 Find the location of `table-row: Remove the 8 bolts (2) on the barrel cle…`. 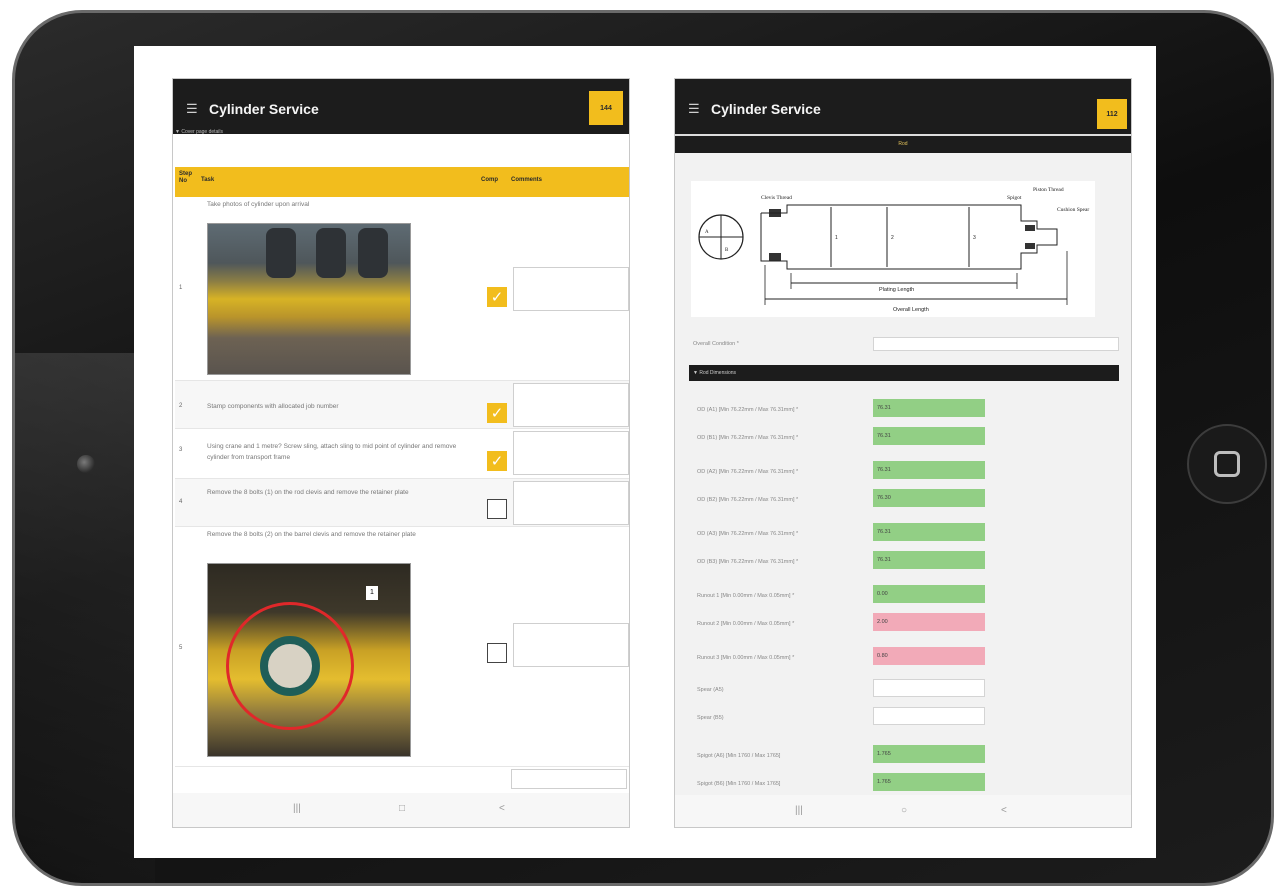

table-row: Remove the 8 bolts (2) on the barrel cle… is located at coordinates (402, 647).